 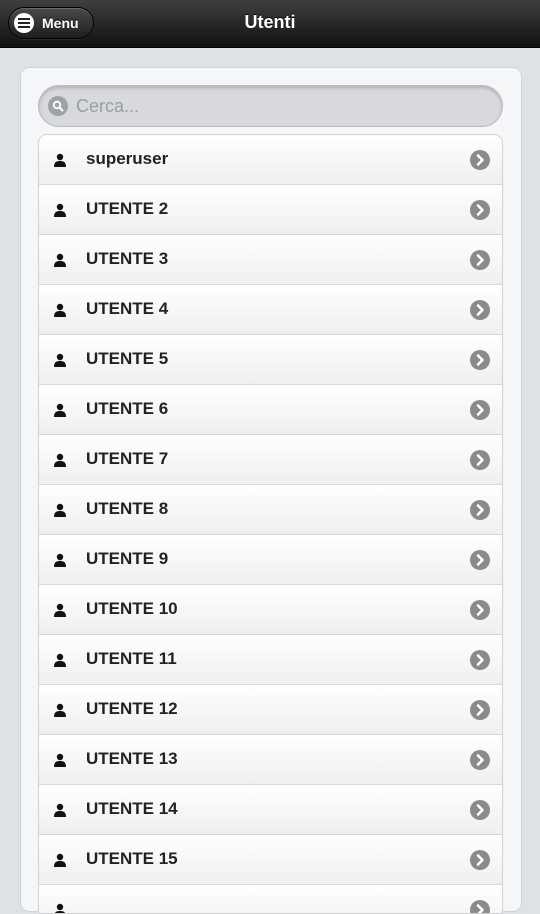 What do you see at coordinates (270, 860) in the screenshot?
I see `list-item-15: UTENTE 15` at bounding box center [270, 860].